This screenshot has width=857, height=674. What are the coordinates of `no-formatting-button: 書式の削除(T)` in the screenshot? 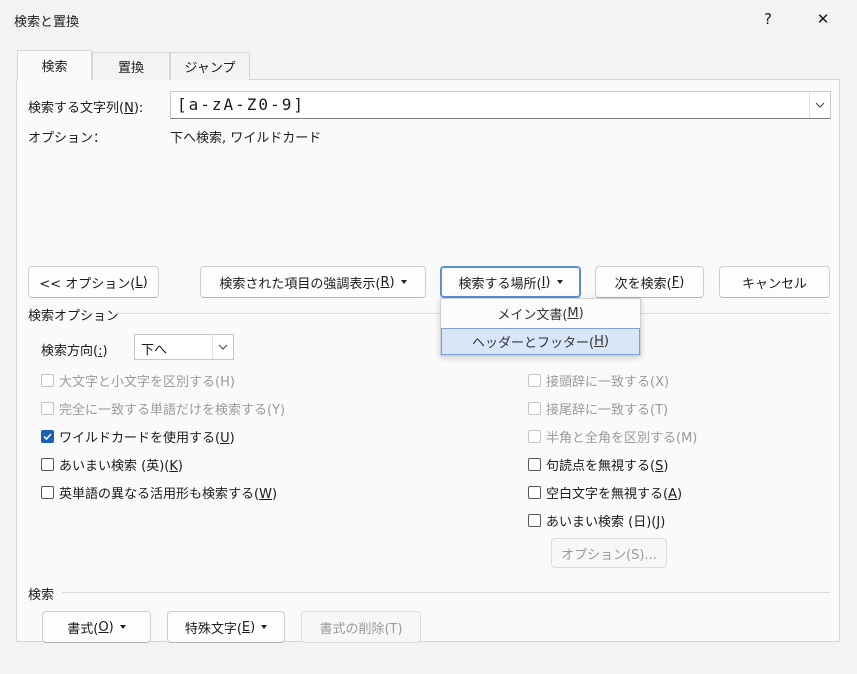 It's located at (361, 627).